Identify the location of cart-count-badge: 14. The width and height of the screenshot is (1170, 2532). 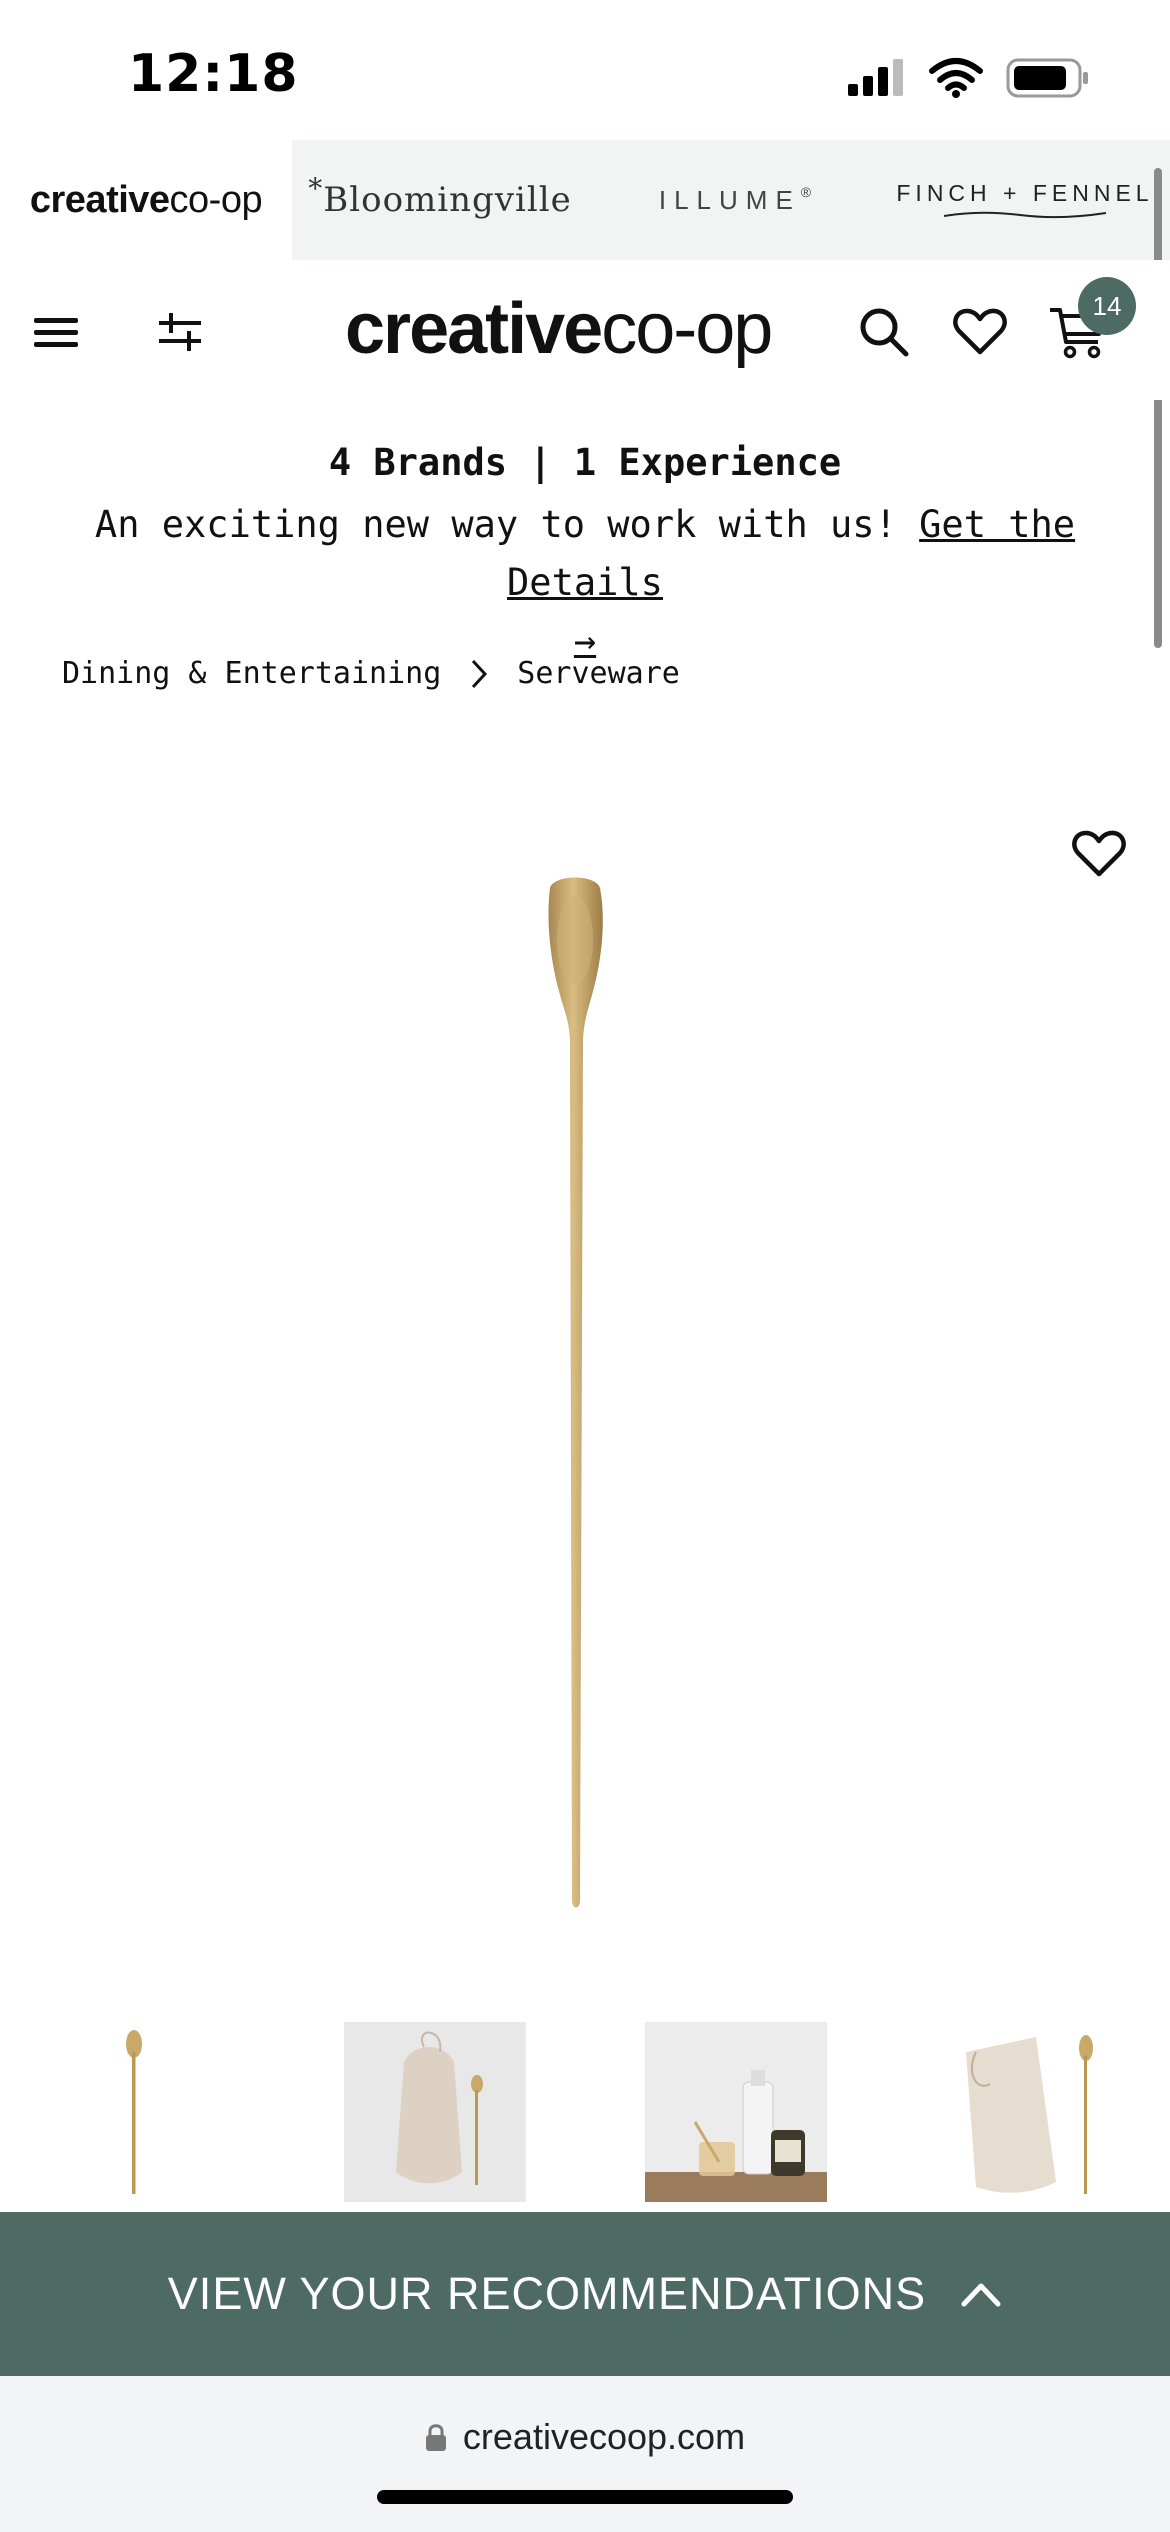
(1107, 306).